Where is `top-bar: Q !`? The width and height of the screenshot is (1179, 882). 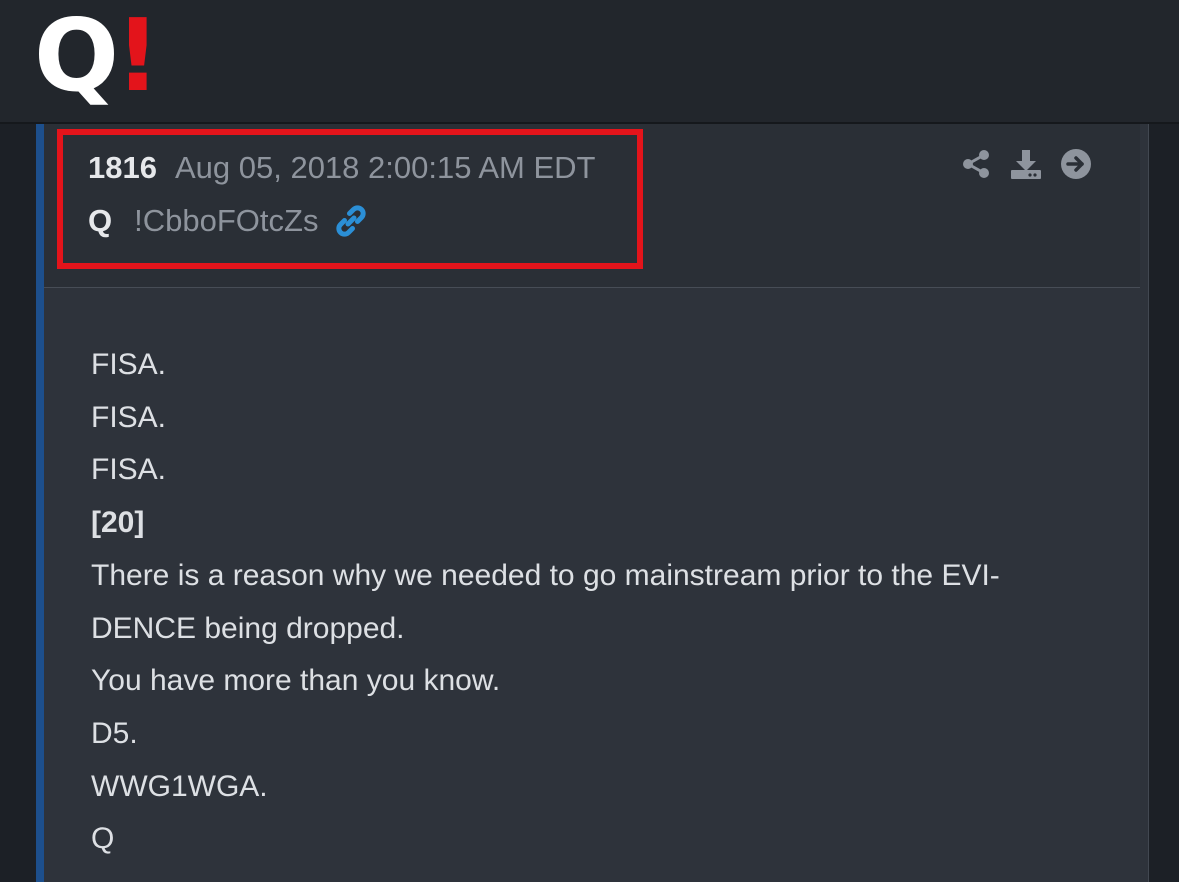
top-bar: Q ! is located at coordinates (589, 62).